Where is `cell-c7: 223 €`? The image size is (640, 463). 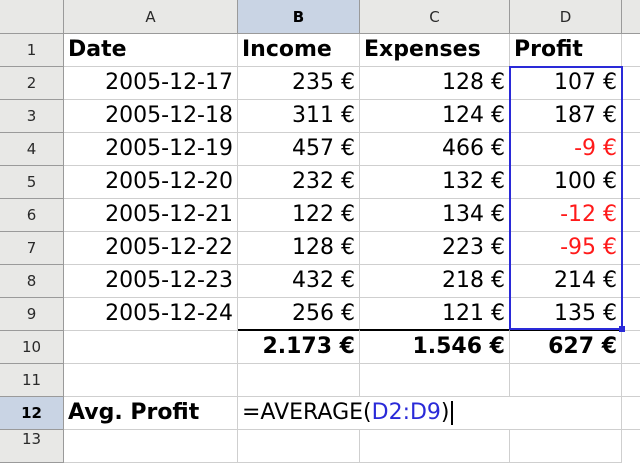 cell-c7: 223 € is located at coordinates (435, 248).